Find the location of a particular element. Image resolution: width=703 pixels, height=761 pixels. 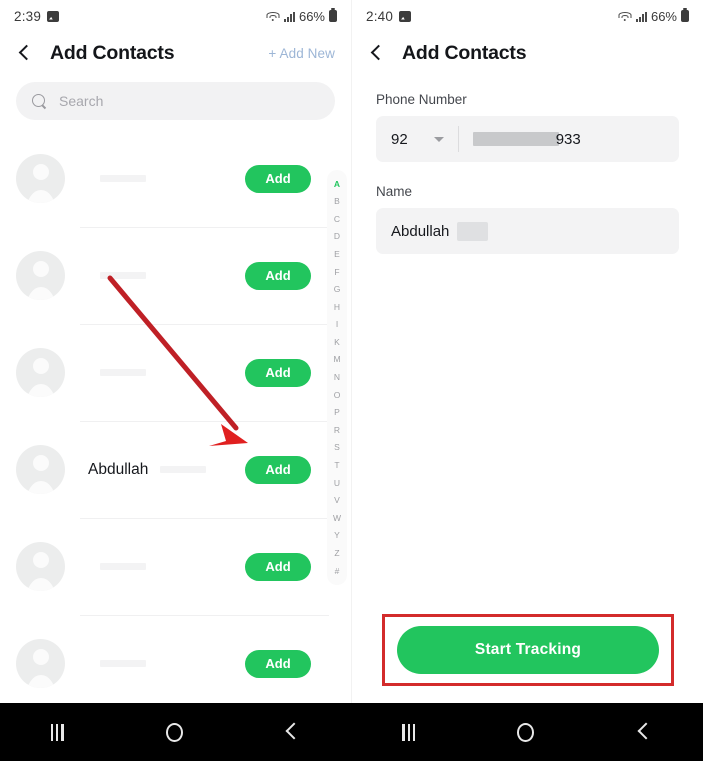

alpha-index-u: U is located at coordinates (337, 483).